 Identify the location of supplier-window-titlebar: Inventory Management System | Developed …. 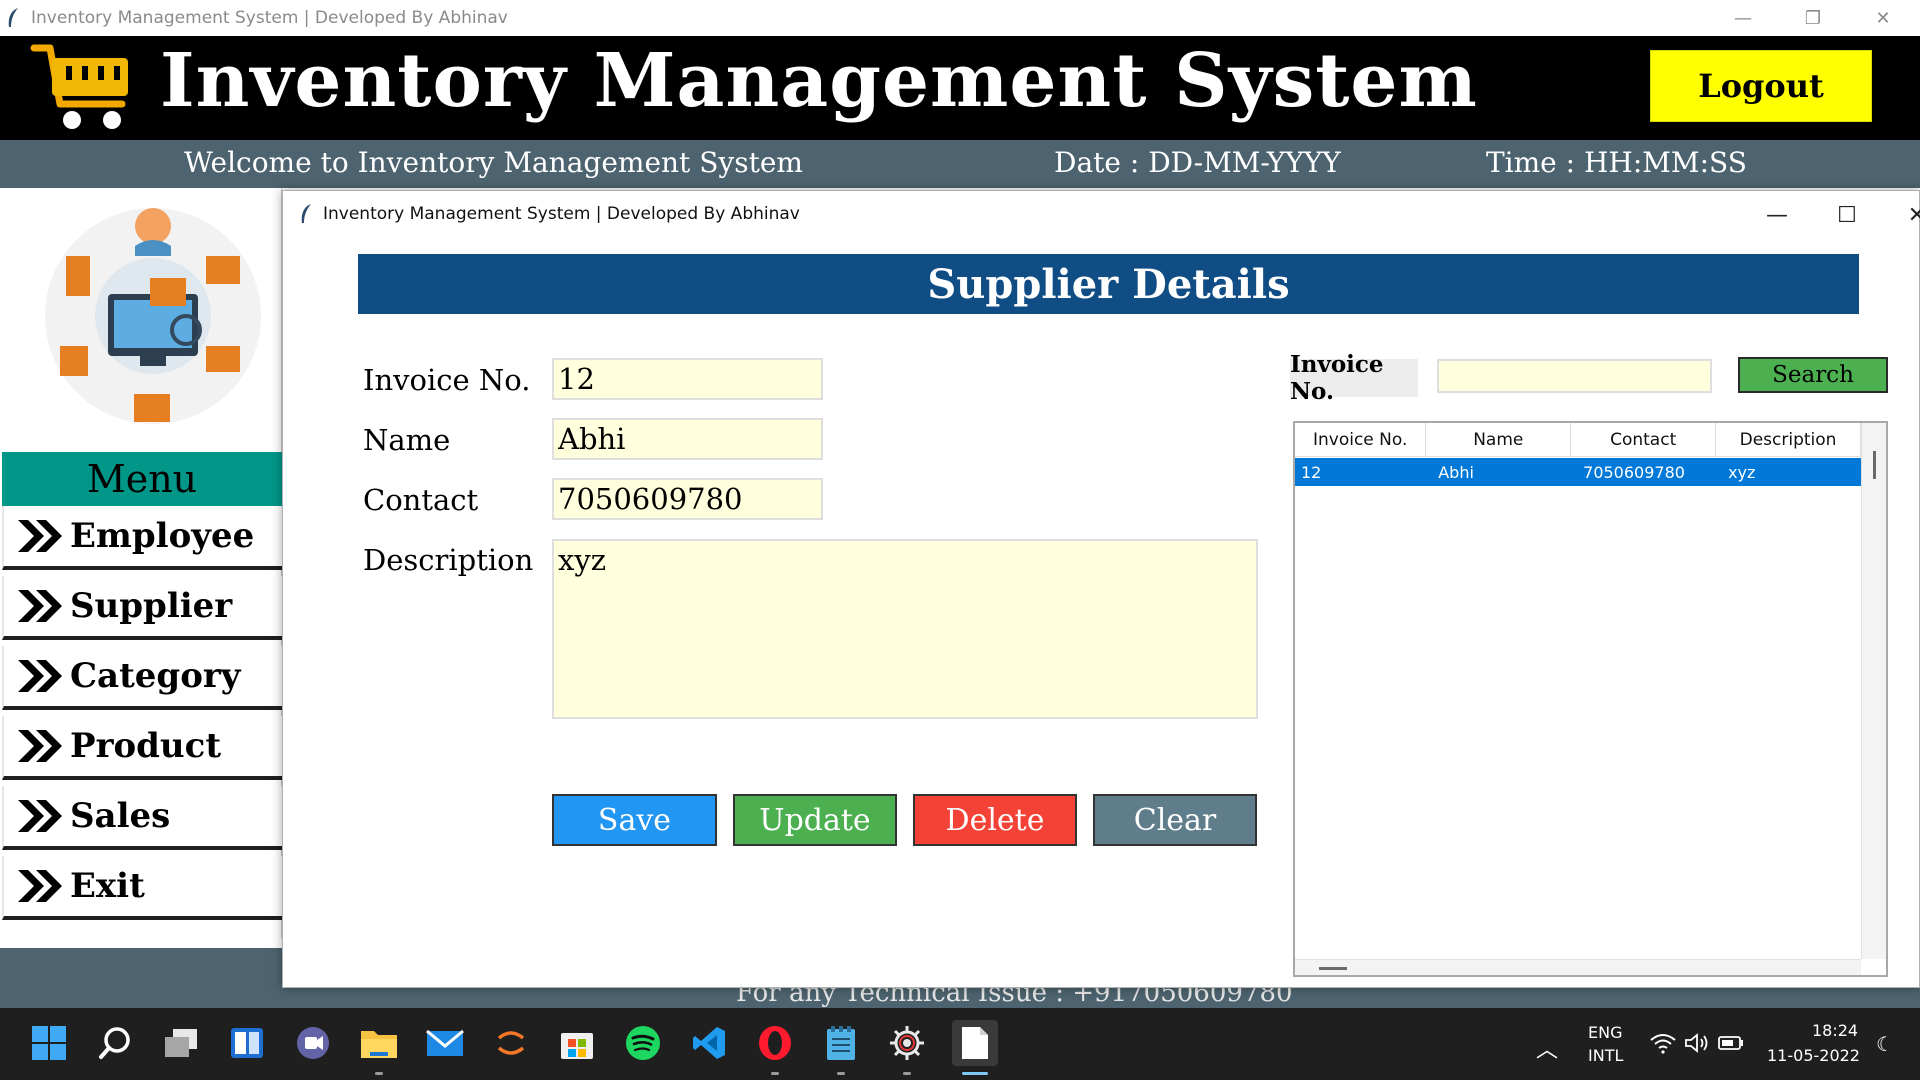
(1101, 215).